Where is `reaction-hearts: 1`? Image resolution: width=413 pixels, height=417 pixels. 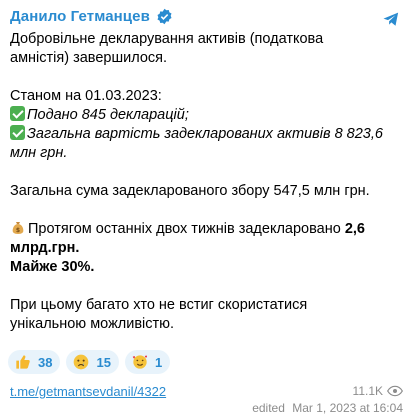
reaction-hearts: 1 is located at coordinates (147, 362).